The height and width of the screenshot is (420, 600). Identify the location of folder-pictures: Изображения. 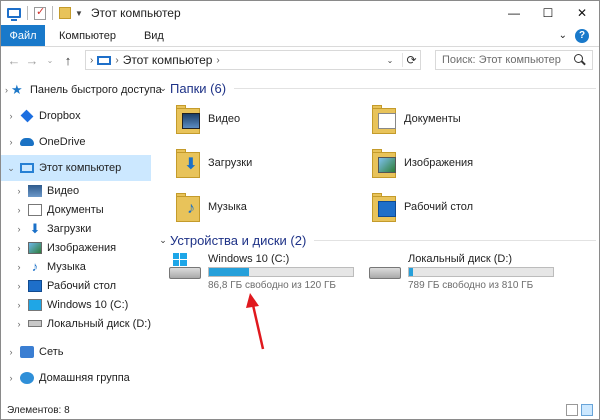
(421, 163).